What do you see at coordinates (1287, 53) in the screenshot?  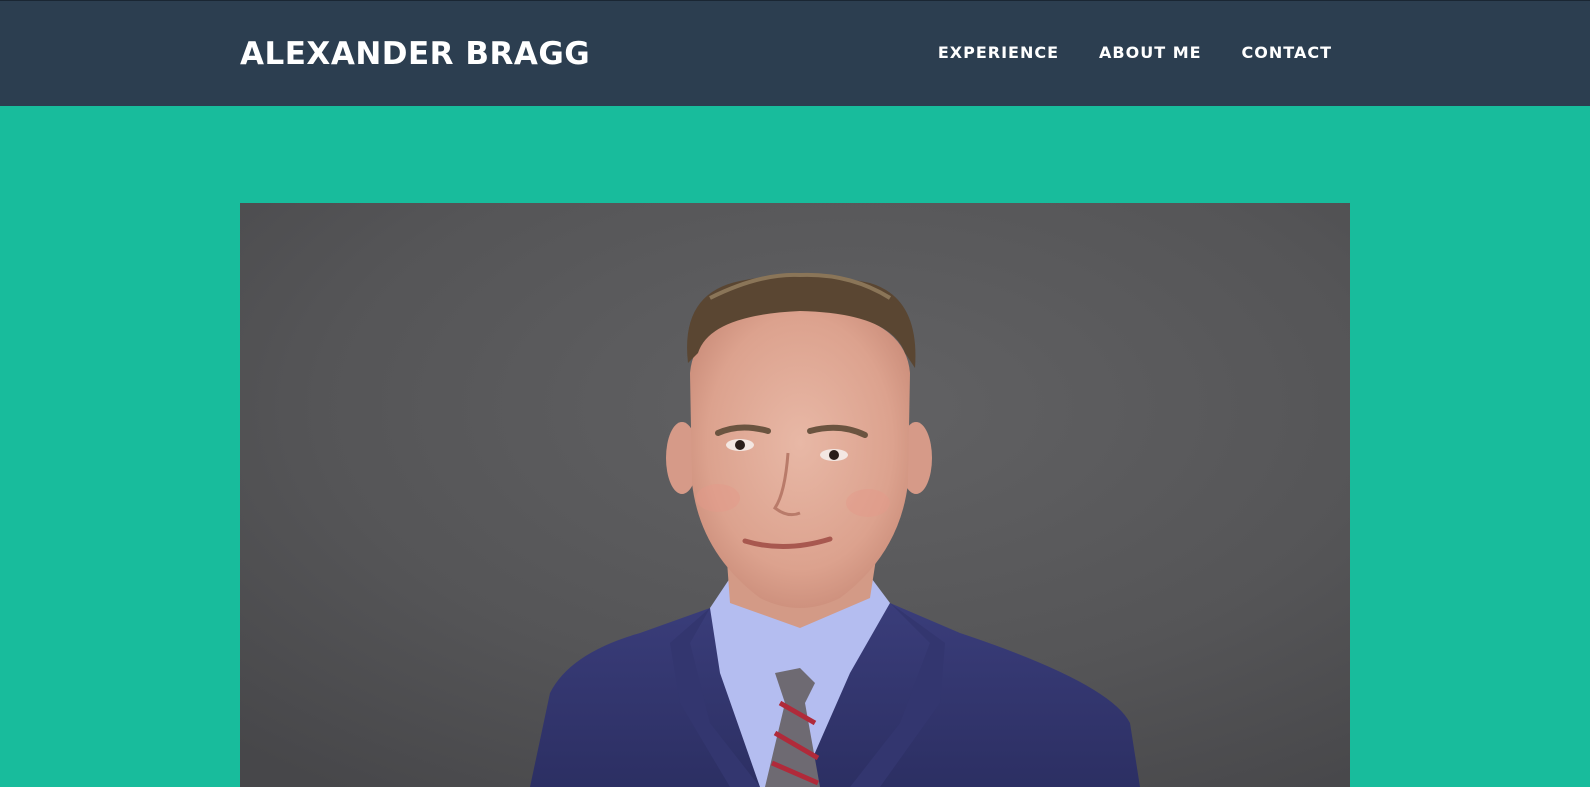 I see `nav-link-contact: CONTACT` at bounding box center [1287, 53].